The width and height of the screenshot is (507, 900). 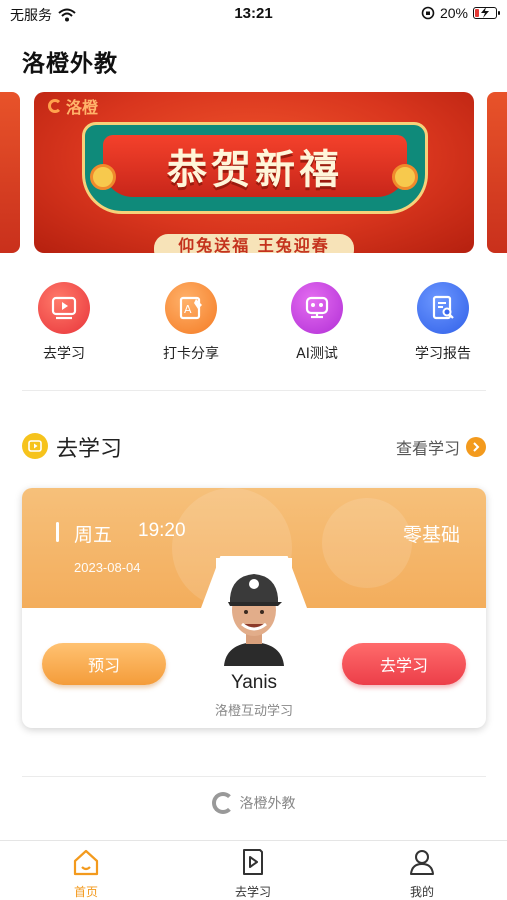 I want to click on banner-brand: 洛橙, so click(x=73, y=106).